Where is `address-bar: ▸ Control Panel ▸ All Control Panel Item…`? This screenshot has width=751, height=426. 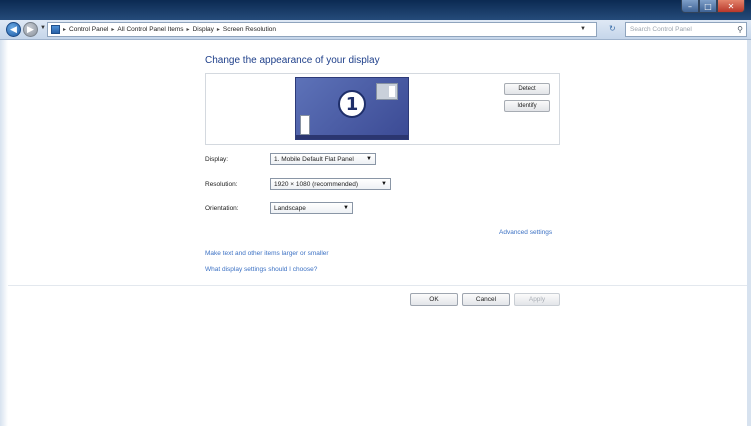 address-bar: ▸ Control Panel ▸ All Control Panel Item… is located at coordinates (322, 29).